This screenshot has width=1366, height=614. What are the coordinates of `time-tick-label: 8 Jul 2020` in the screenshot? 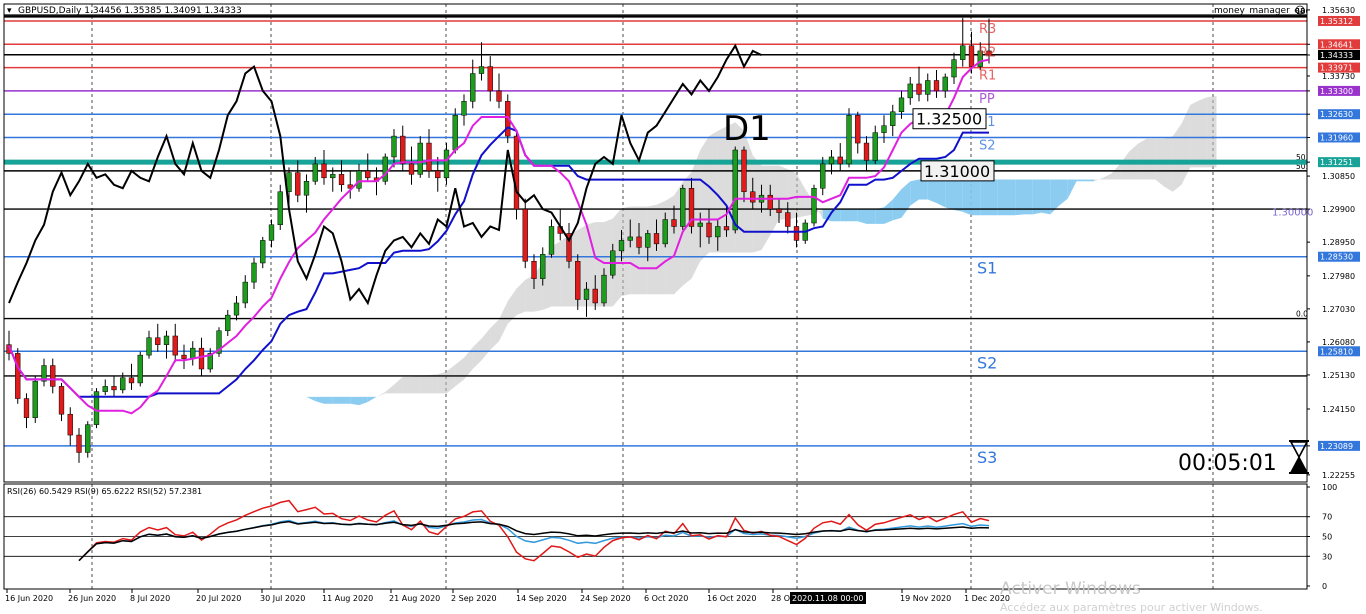 It's located at (150, 598).